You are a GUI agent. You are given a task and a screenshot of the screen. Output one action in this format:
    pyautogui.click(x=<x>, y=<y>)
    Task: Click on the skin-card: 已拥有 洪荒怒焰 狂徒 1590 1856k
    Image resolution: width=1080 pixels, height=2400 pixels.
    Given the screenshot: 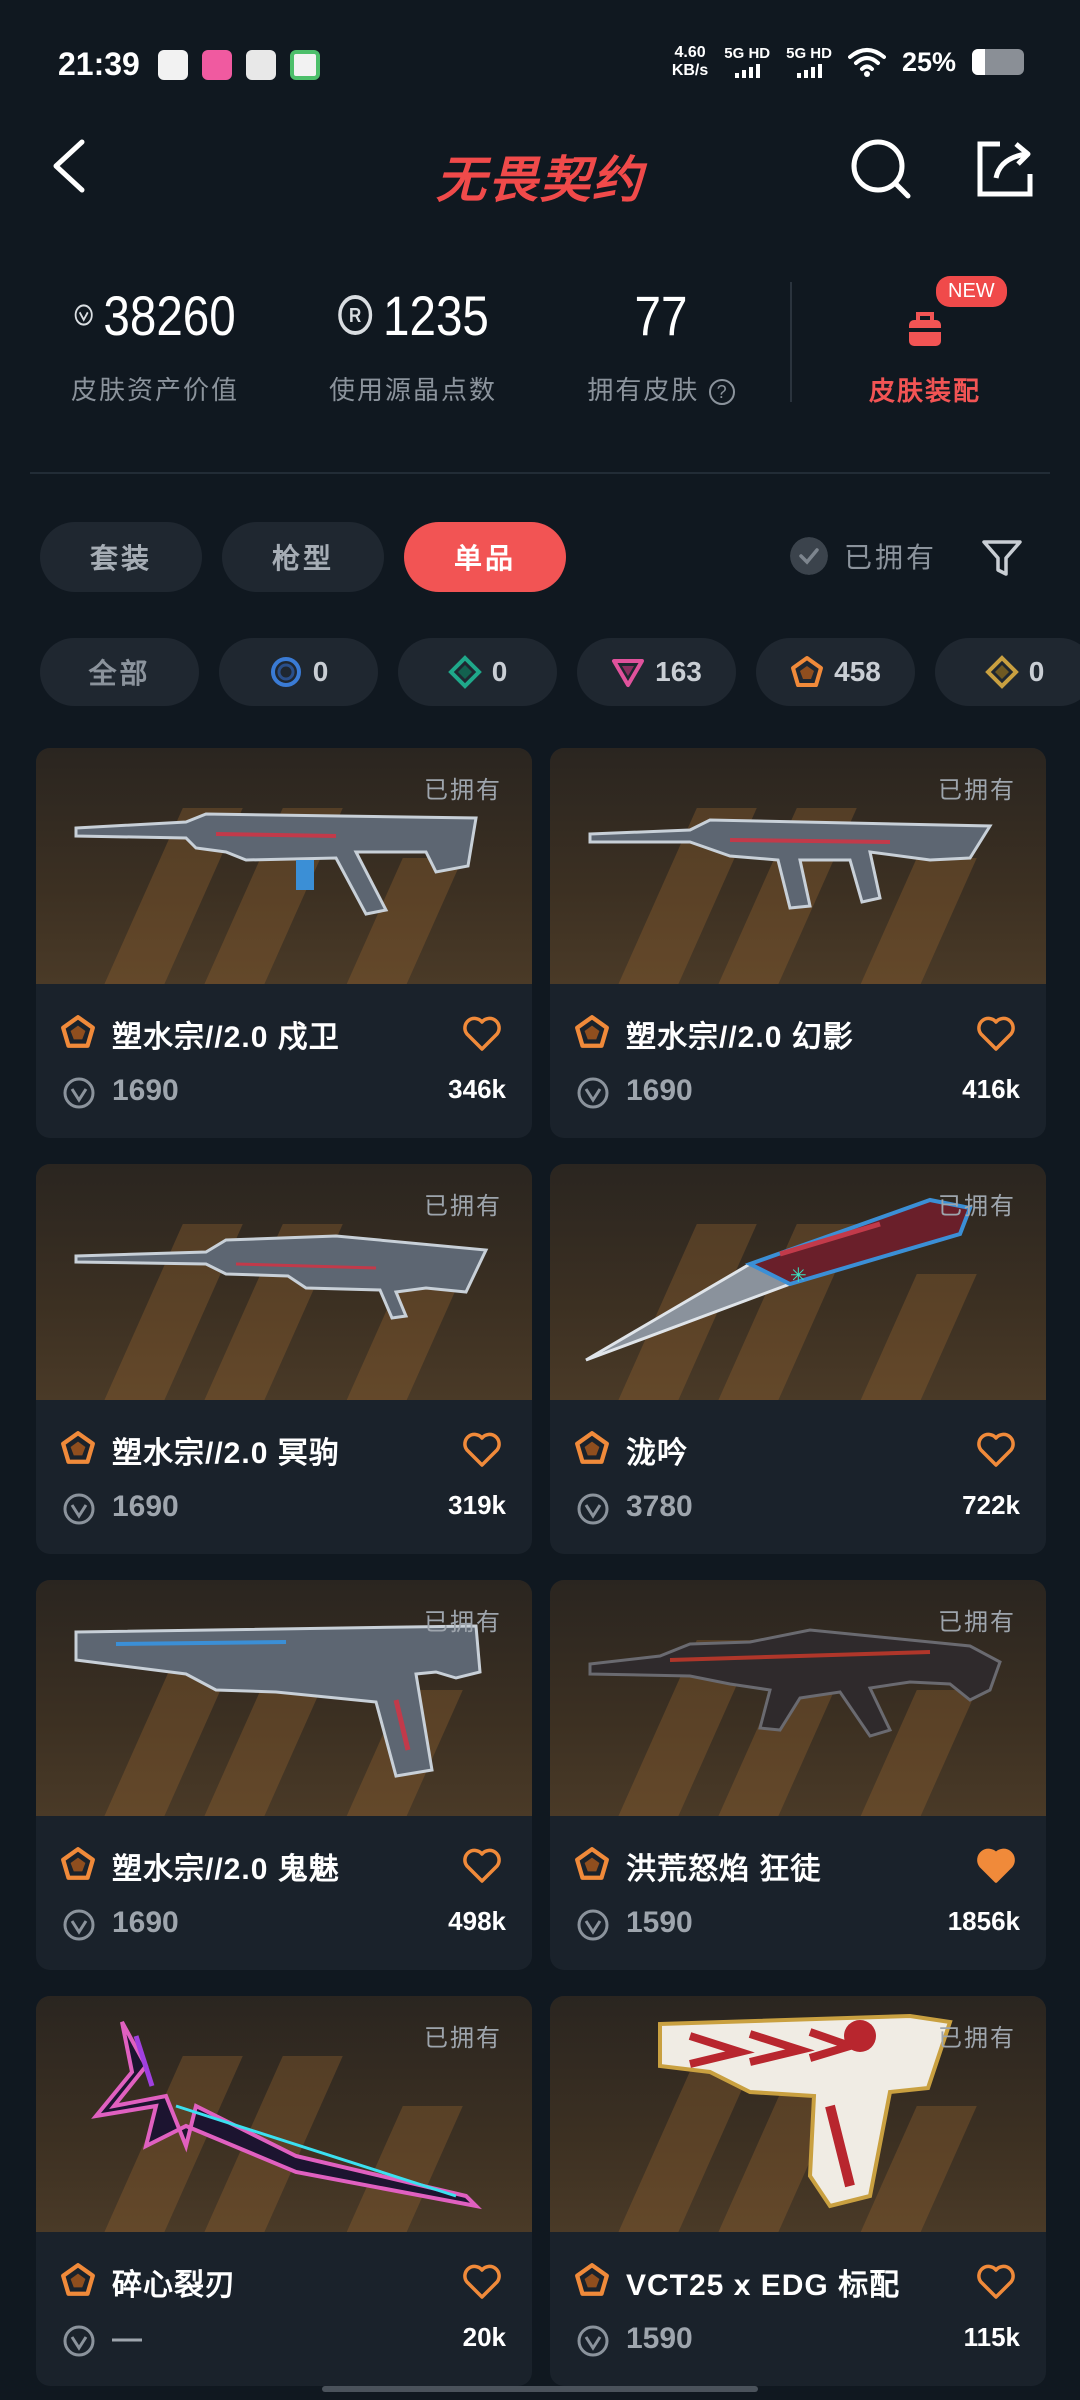 What is the action you would take?
    pyautogui.click(x=798, y=1775)
    